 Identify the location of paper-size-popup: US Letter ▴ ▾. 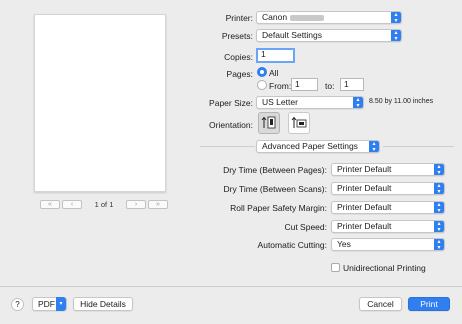
(310, 102).